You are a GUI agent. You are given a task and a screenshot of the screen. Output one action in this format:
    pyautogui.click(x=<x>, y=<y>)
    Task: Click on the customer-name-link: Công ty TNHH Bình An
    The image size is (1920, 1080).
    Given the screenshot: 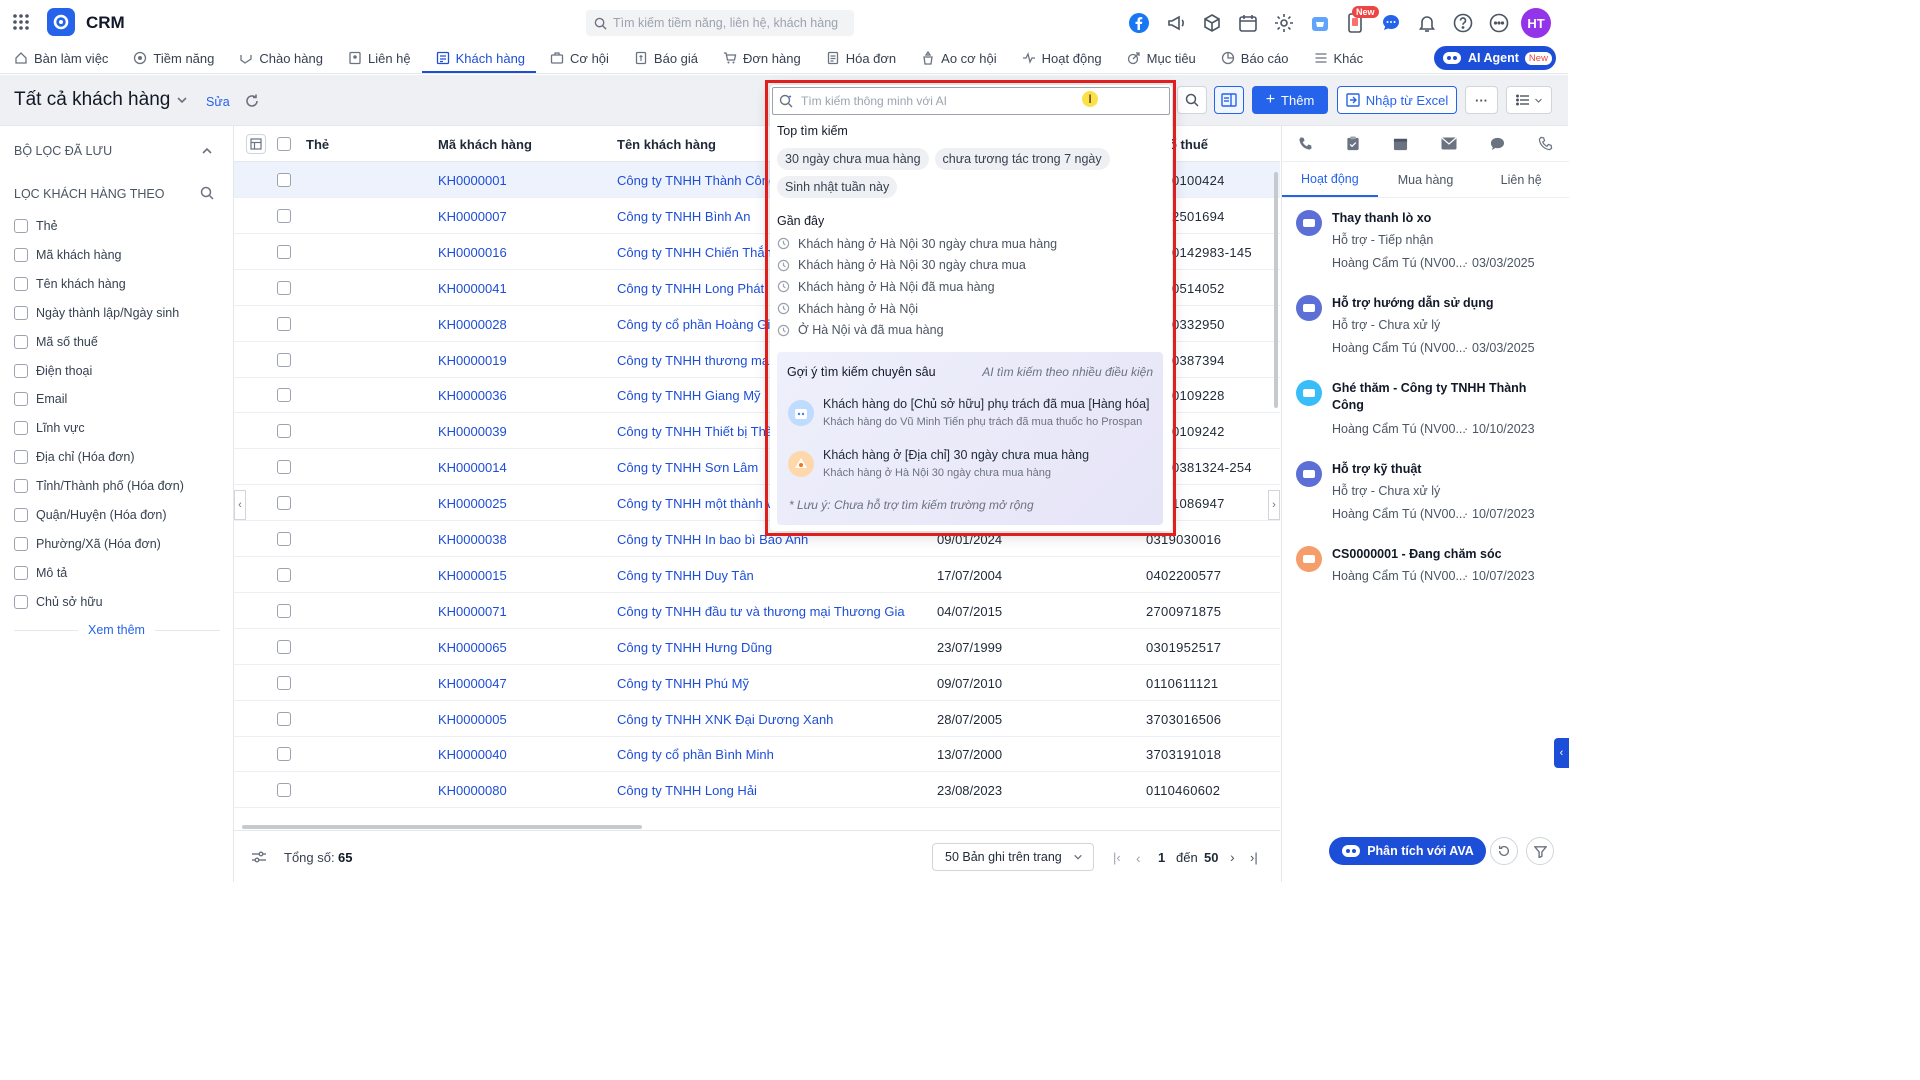 What is the action you would take?
    pyautogui.click(x=683, y=216)
    